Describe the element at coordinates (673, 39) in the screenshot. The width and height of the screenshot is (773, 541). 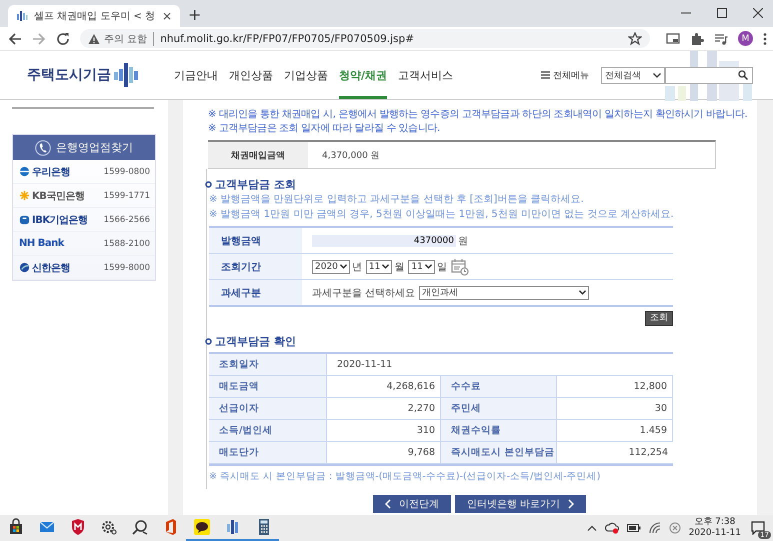
I see `cast-icon` at that location.